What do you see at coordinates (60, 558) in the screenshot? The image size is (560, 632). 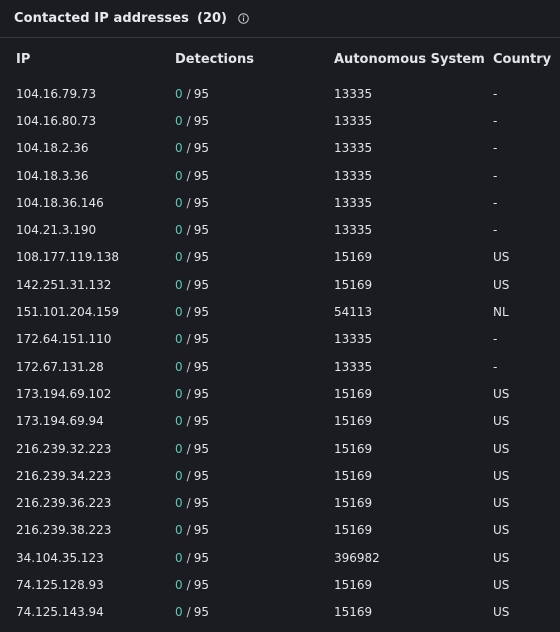 I see `ip-address-link: 34.104.35.123` at bounding box center [60, 558].